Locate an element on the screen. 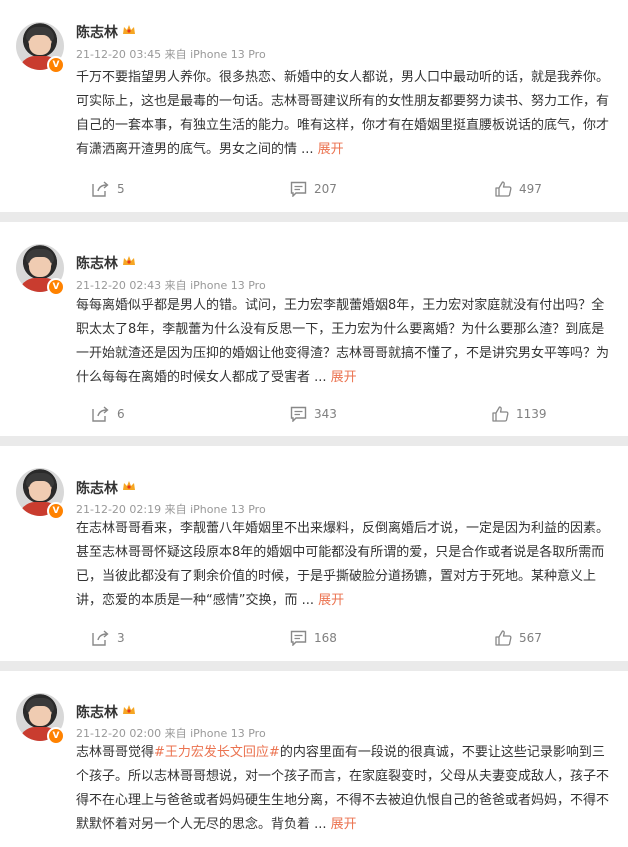 This screenshot has height=847, width=628. share-button: 3 is located at coordinates (108, 638).